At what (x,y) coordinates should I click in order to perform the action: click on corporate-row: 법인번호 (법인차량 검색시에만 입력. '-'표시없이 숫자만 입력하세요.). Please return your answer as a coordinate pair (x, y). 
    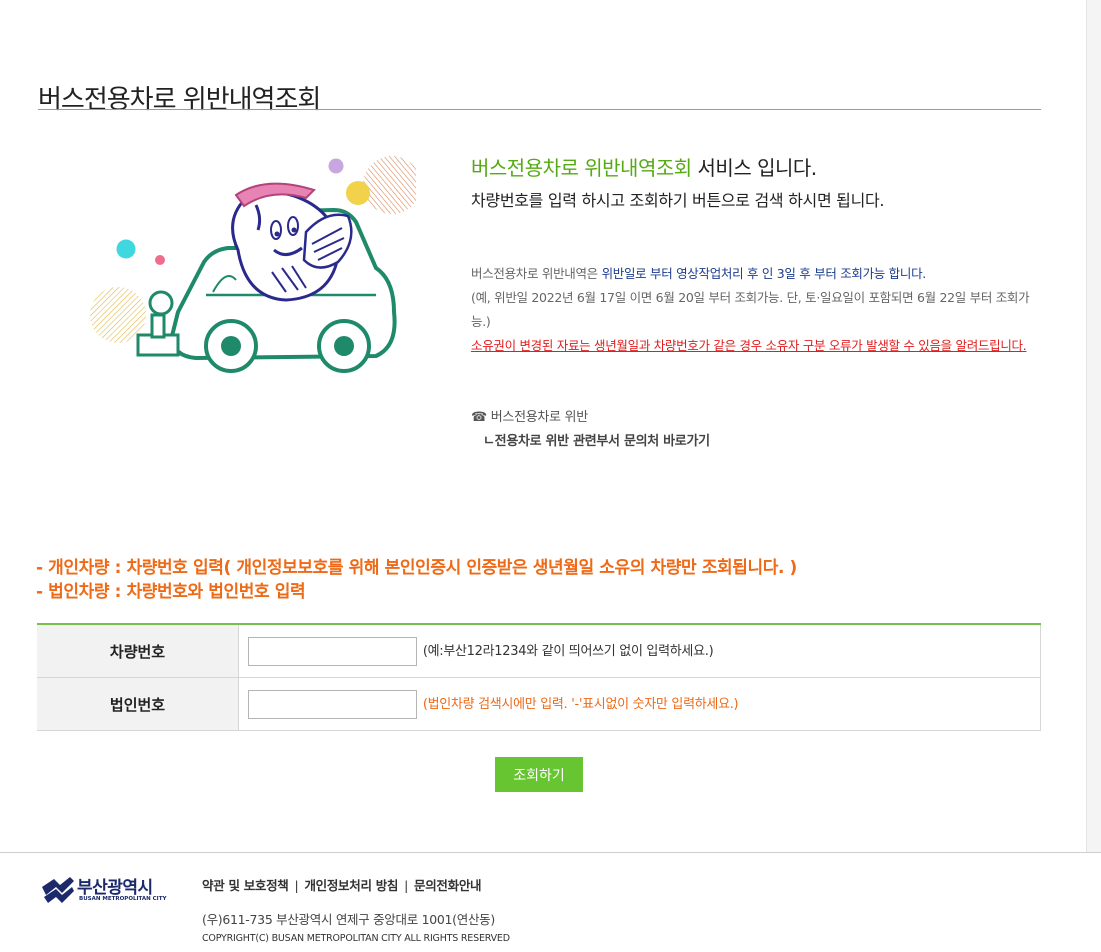
    Looking at the image, I should click on (539, 704).